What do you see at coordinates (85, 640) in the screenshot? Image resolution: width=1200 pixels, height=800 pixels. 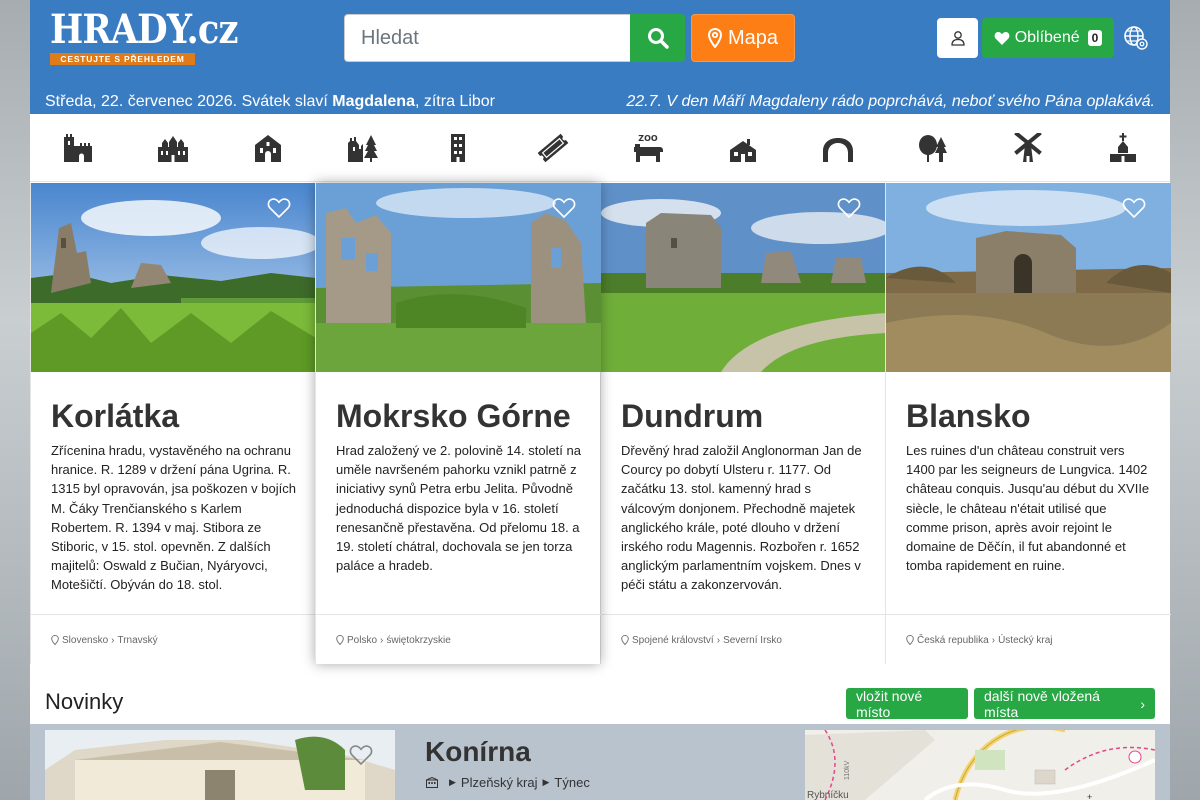 I see `location-country: Slovensko` at bounding box center [85, 640].